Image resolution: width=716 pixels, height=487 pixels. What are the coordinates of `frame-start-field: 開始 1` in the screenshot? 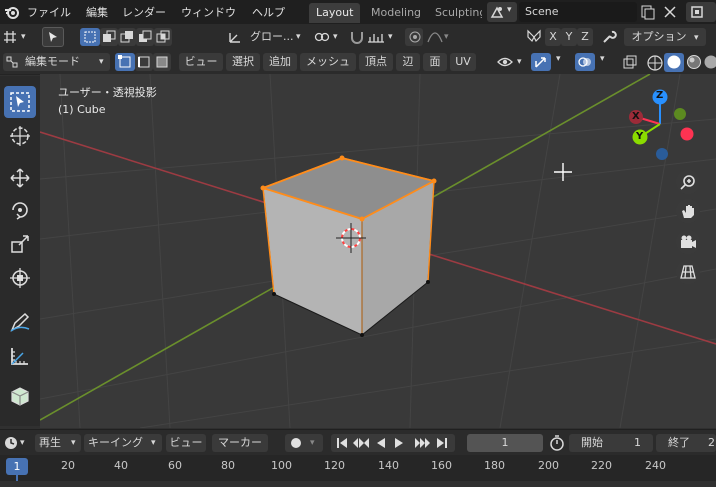 It's located at (611, 443).